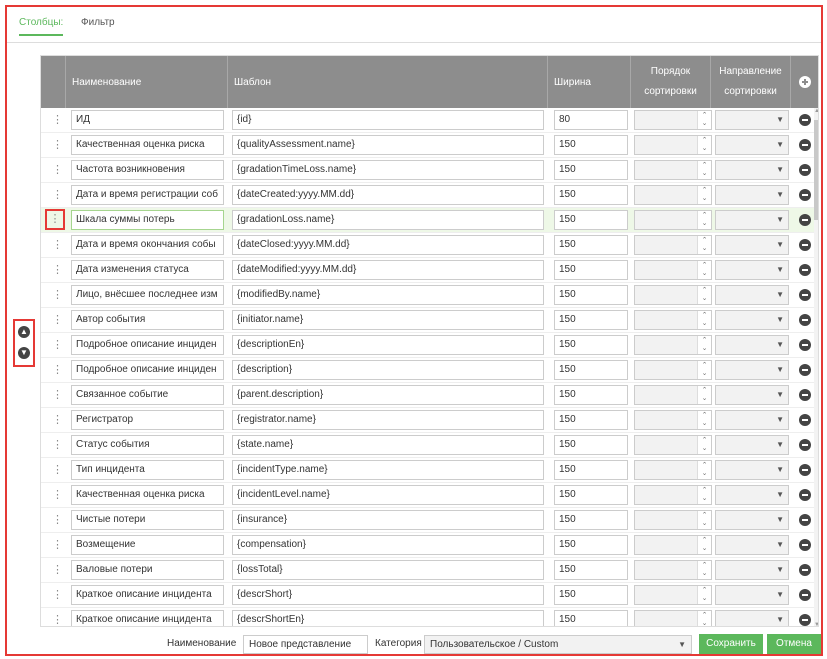  Describe the element at coordinates (147, 545) in the screenshot. I see `column-name-input: Возмещение` at that location.